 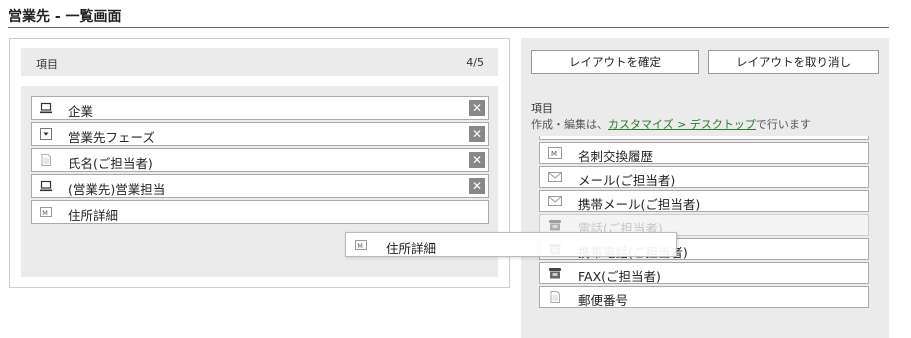 What do you see at coordinates (704, 177) in the screenshot?
I see `available-field-row: メール(ご担当者)` at bounding box center [704, 177].